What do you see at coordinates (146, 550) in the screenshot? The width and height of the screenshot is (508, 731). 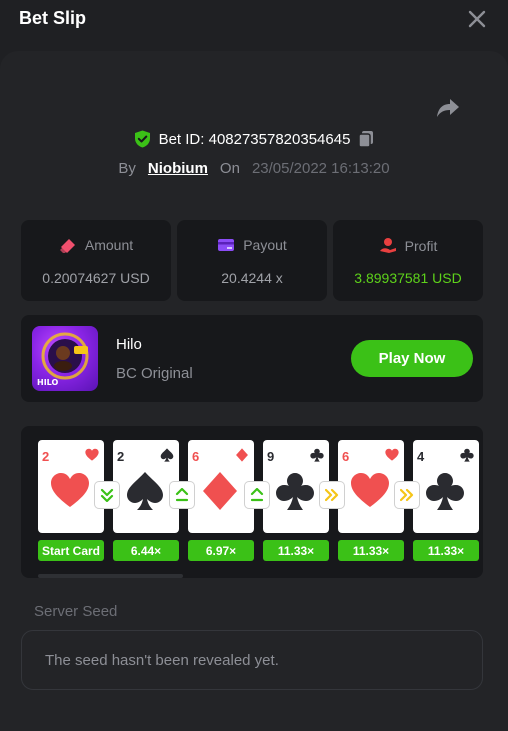 I see `card-multiplier: 6.44×` at bounding box center [146, 550].